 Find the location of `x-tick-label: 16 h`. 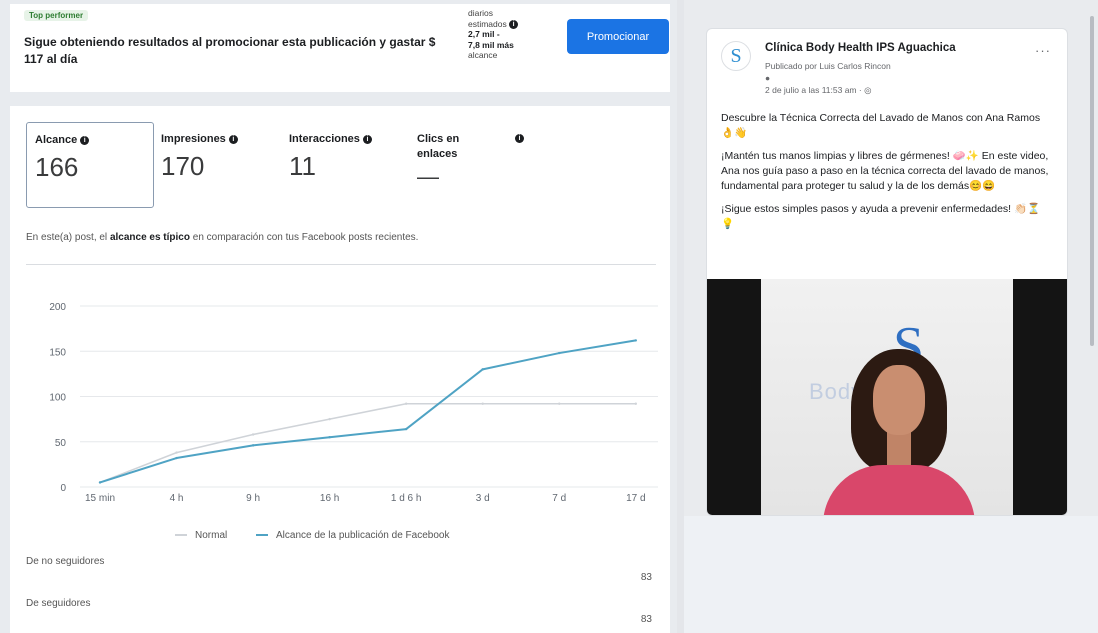

x-tick-label: 16 h is located at coordinates (329, 498).